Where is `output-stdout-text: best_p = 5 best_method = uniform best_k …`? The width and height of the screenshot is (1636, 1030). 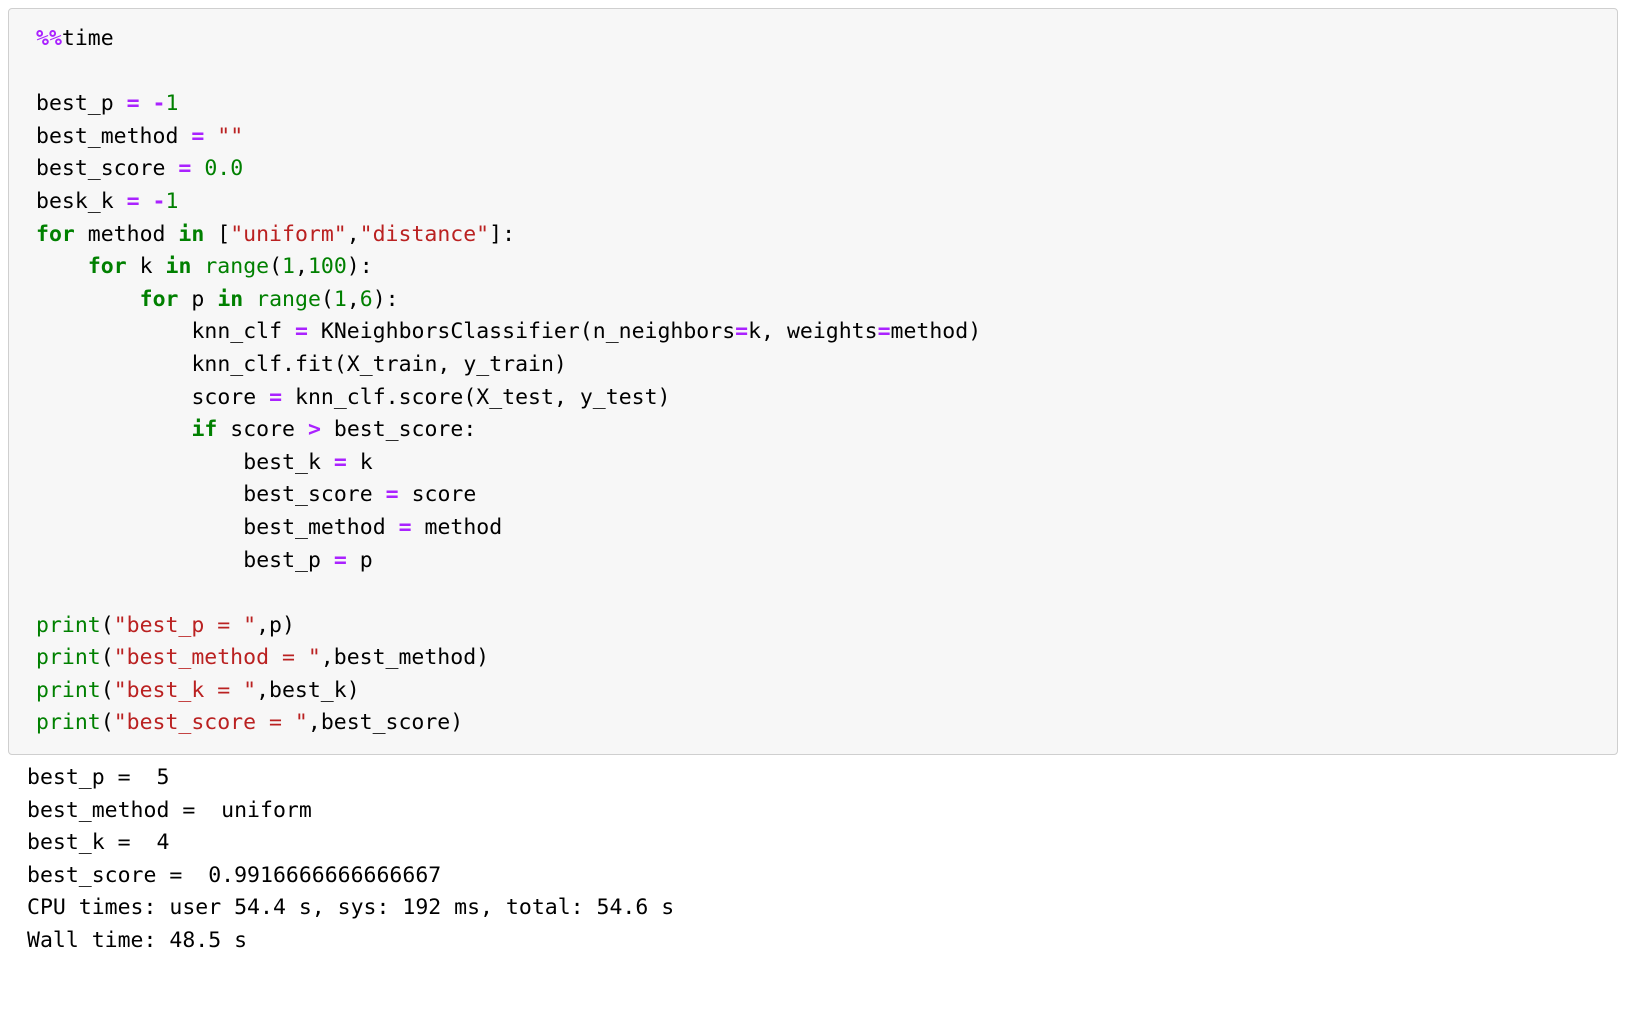 output-stdout-text: best_p = 5 best_method = uniform best_k … is located at coordinates (351, 859).